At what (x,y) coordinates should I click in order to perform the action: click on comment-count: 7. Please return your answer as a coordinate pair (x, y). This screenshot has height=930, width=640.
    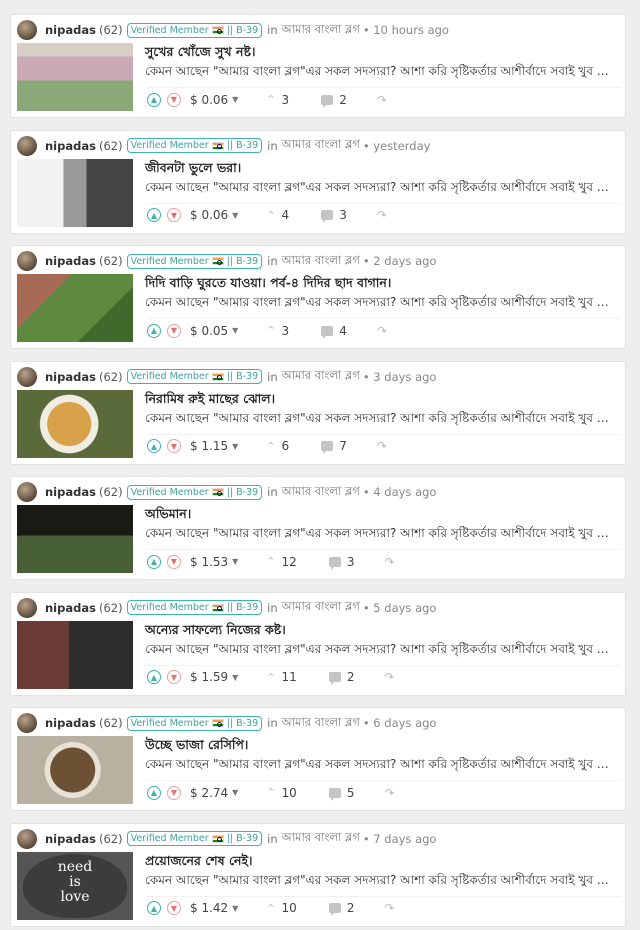
    Looking at the image, I should click on (343, 446).